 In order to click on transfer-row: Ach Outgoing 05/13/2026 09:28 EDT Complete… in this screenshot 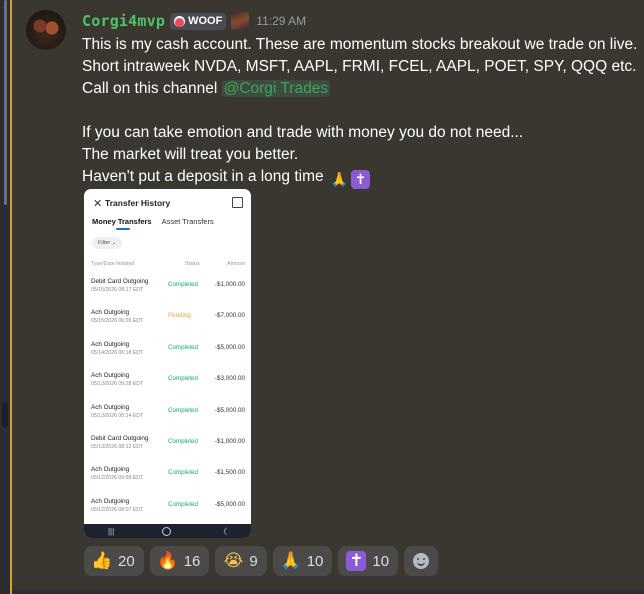, I will do `click(167, 387)`.